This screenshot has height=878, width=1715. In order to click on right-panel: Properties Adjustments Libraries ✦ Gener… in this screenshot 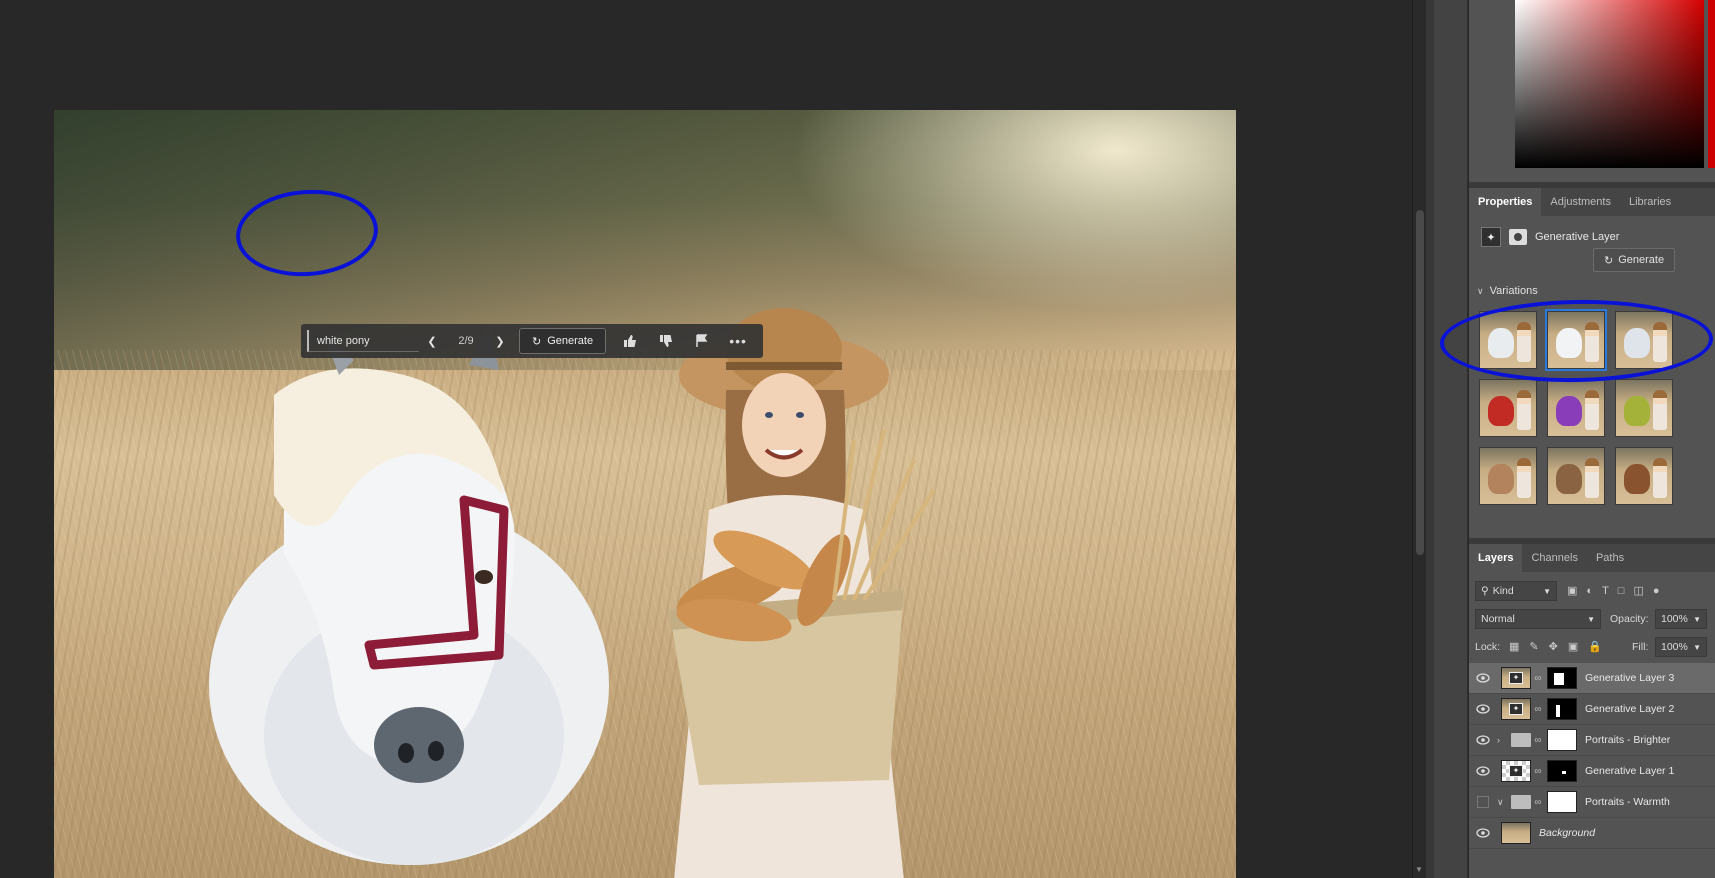, I will do `click(1592, 439)`.